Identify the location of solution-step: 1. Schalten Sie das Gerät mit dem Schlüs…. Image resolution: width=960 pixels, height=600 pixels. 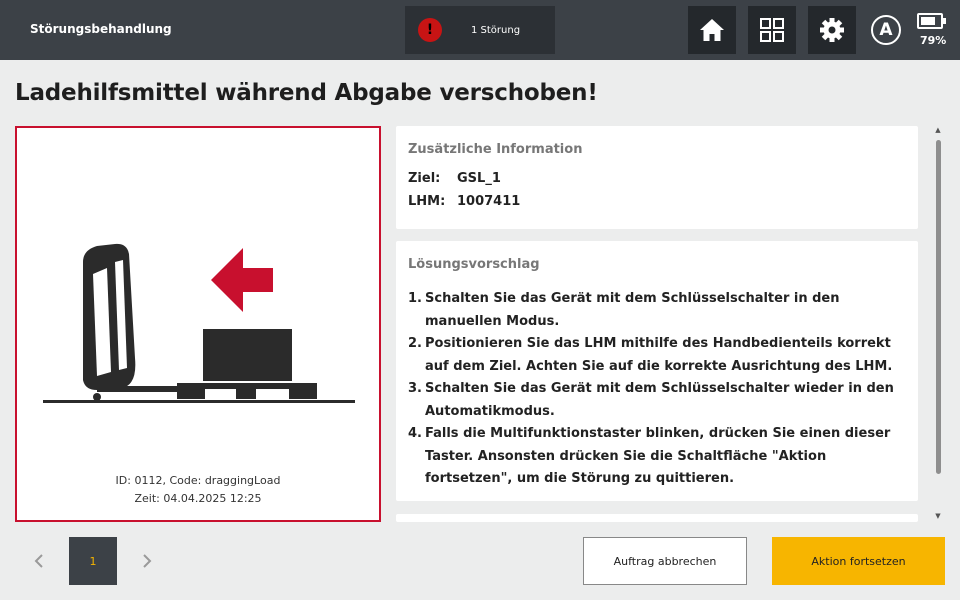
(624, 310).